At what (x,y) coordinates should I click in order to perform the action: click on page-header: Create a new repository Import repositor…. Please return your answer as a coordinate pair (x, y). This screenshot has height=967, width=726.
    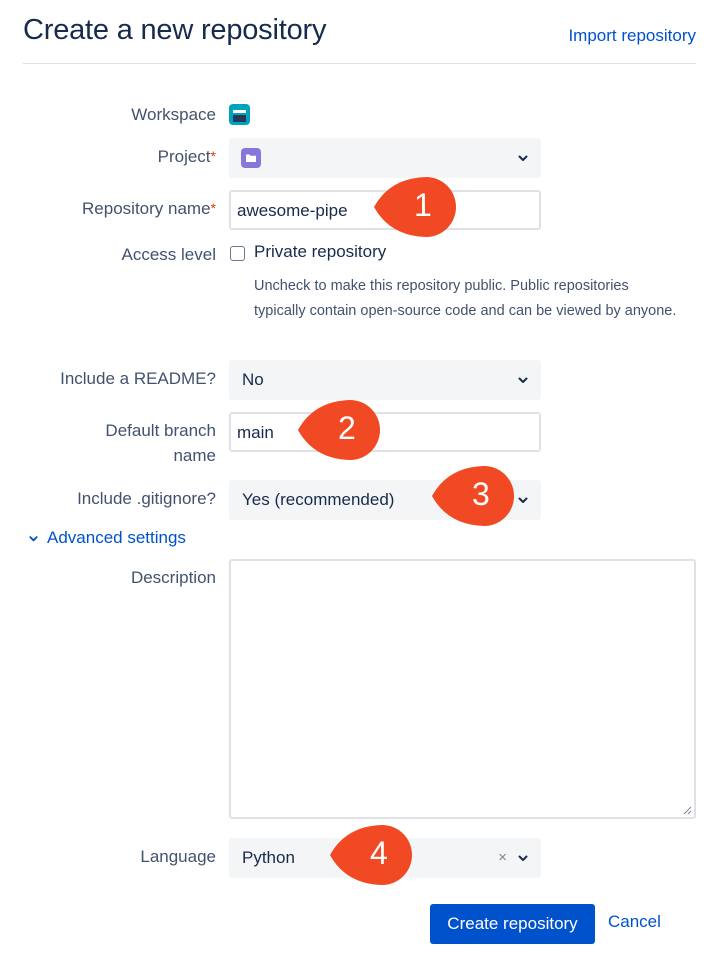
    Looking at the image, I should click on (359, 32).